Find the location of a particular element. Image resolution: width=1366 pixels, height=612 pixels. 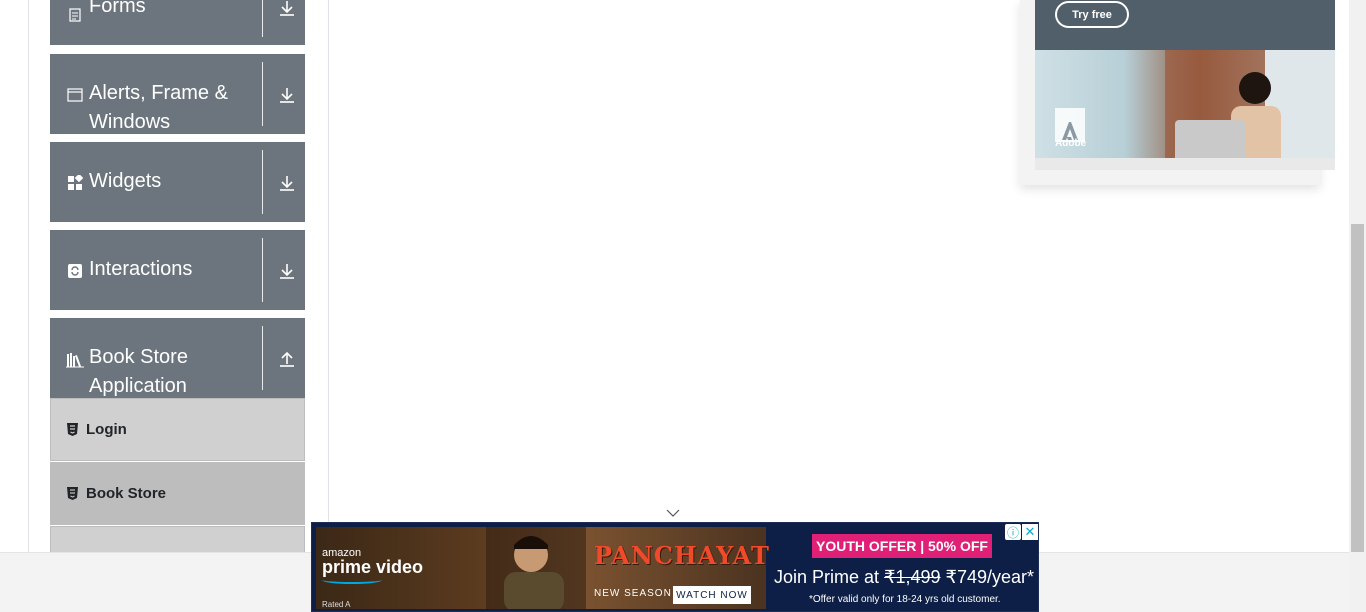

new-season-label: NEW SEASON is located at coordinates (633, 593).